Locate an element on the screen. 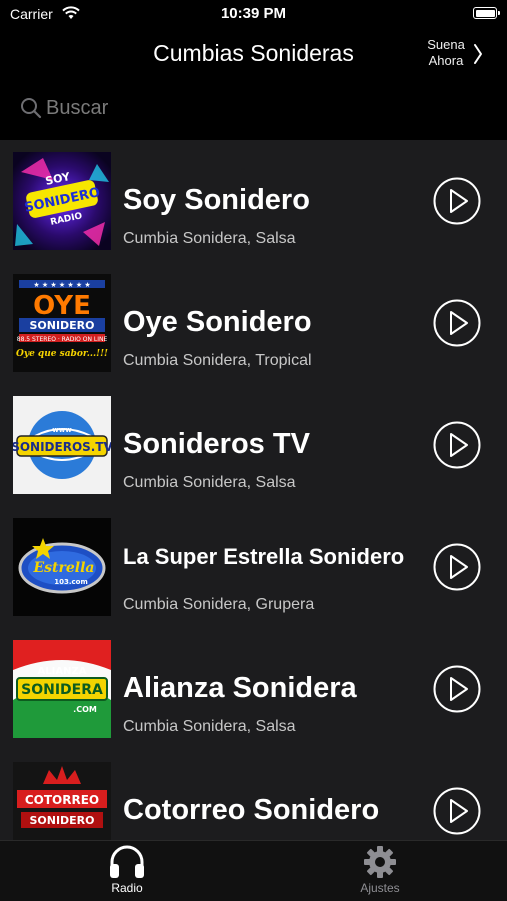 This screenshot has width=507, height=901. now-playing-label-line2: Ahora is located at coordinates (446, 60).